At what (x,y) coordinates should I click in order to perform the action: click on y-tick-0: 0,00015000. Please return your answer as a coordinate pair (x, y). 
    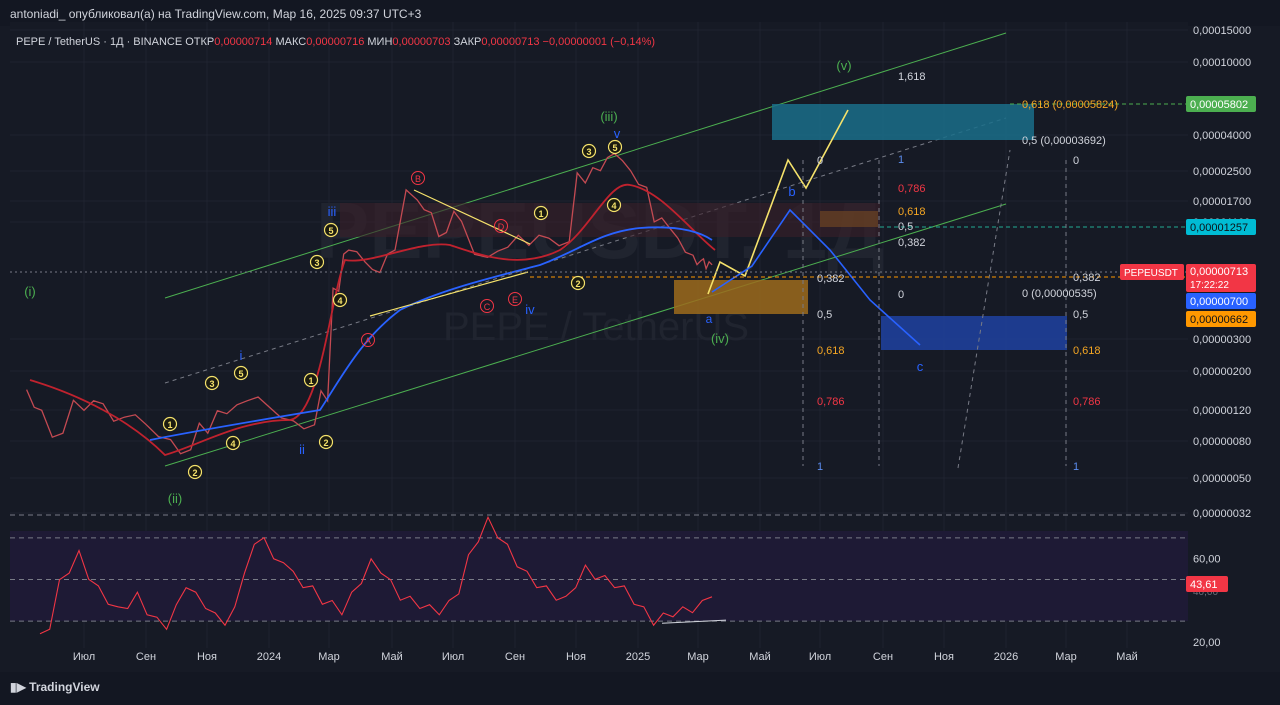
    Looking at the image, I should click on (1222, 31).